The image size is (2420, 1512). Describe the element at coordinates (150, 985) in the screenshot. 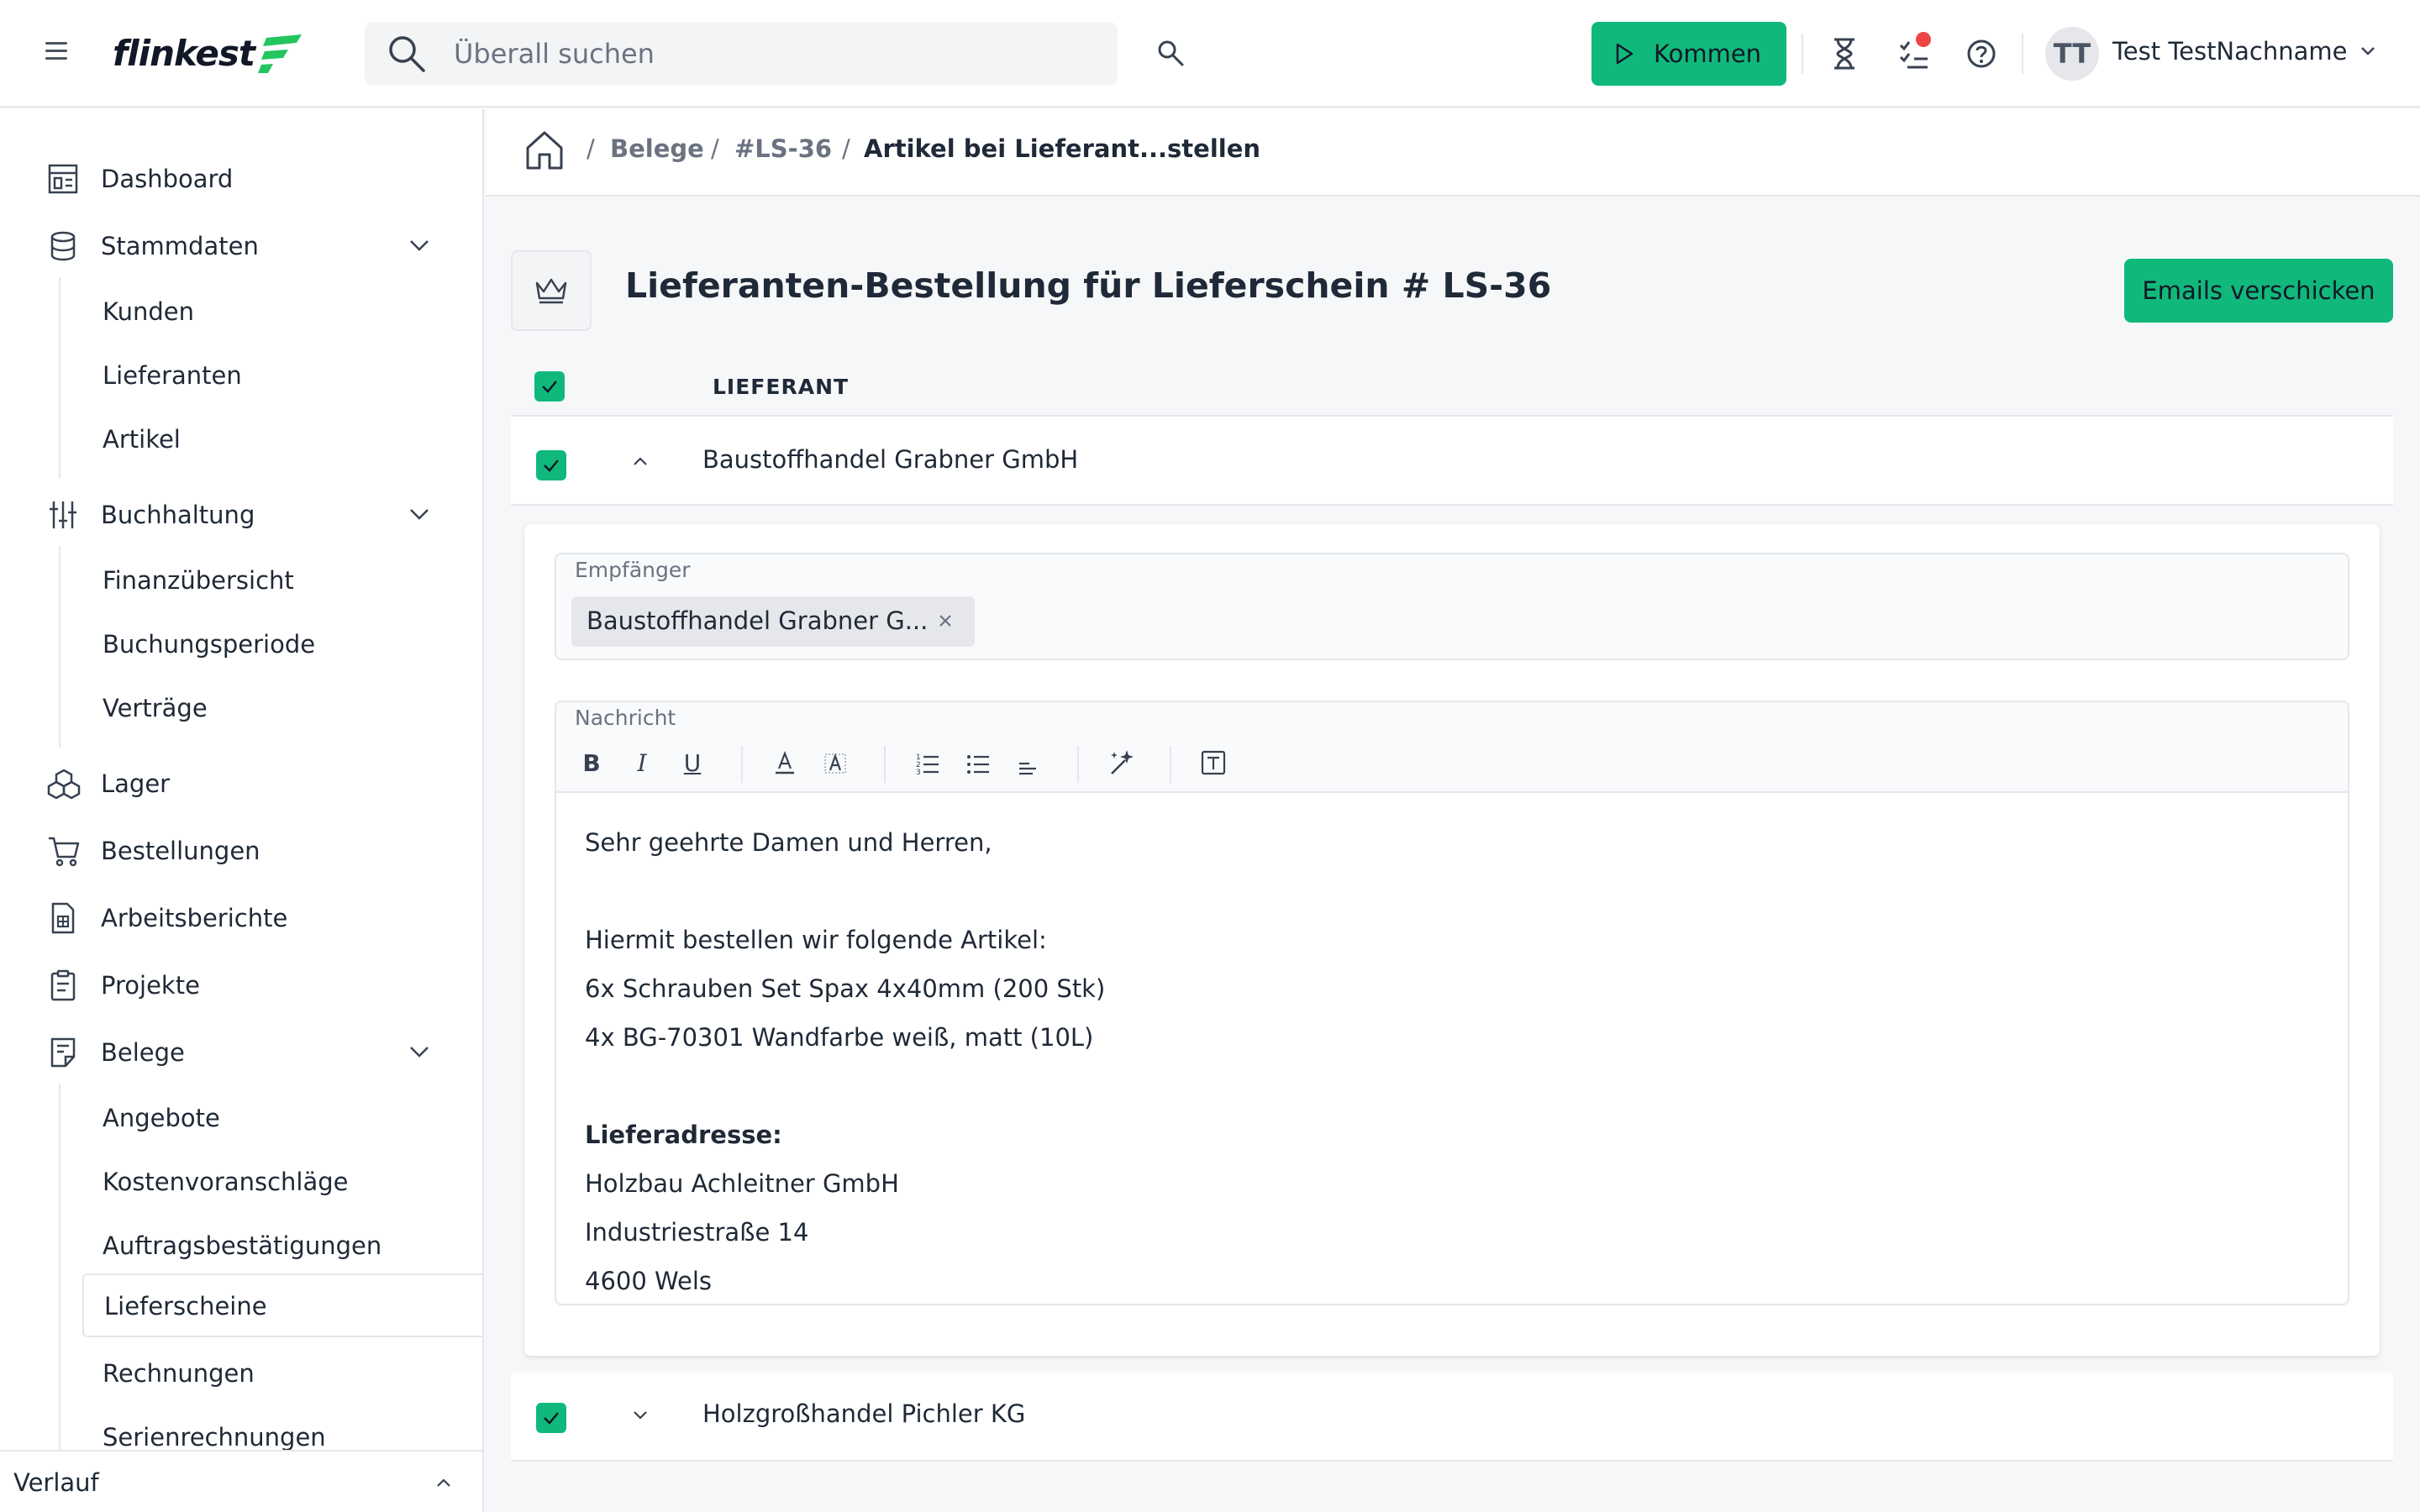

I see `sidebar-item-label: Projekte` at that location.